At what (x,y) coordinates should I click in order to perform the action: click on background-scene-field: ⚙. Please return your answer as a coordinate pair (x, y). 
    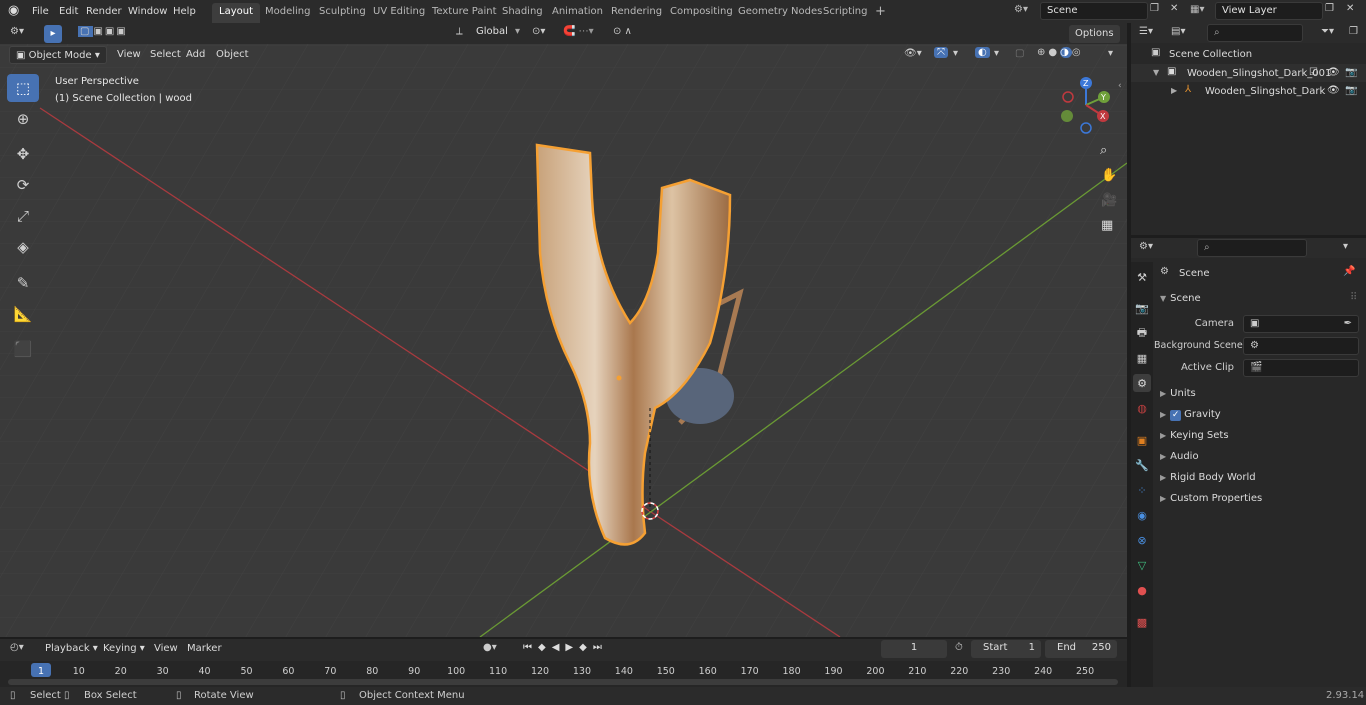
    Looking at the image, I should click on (1301, 346).